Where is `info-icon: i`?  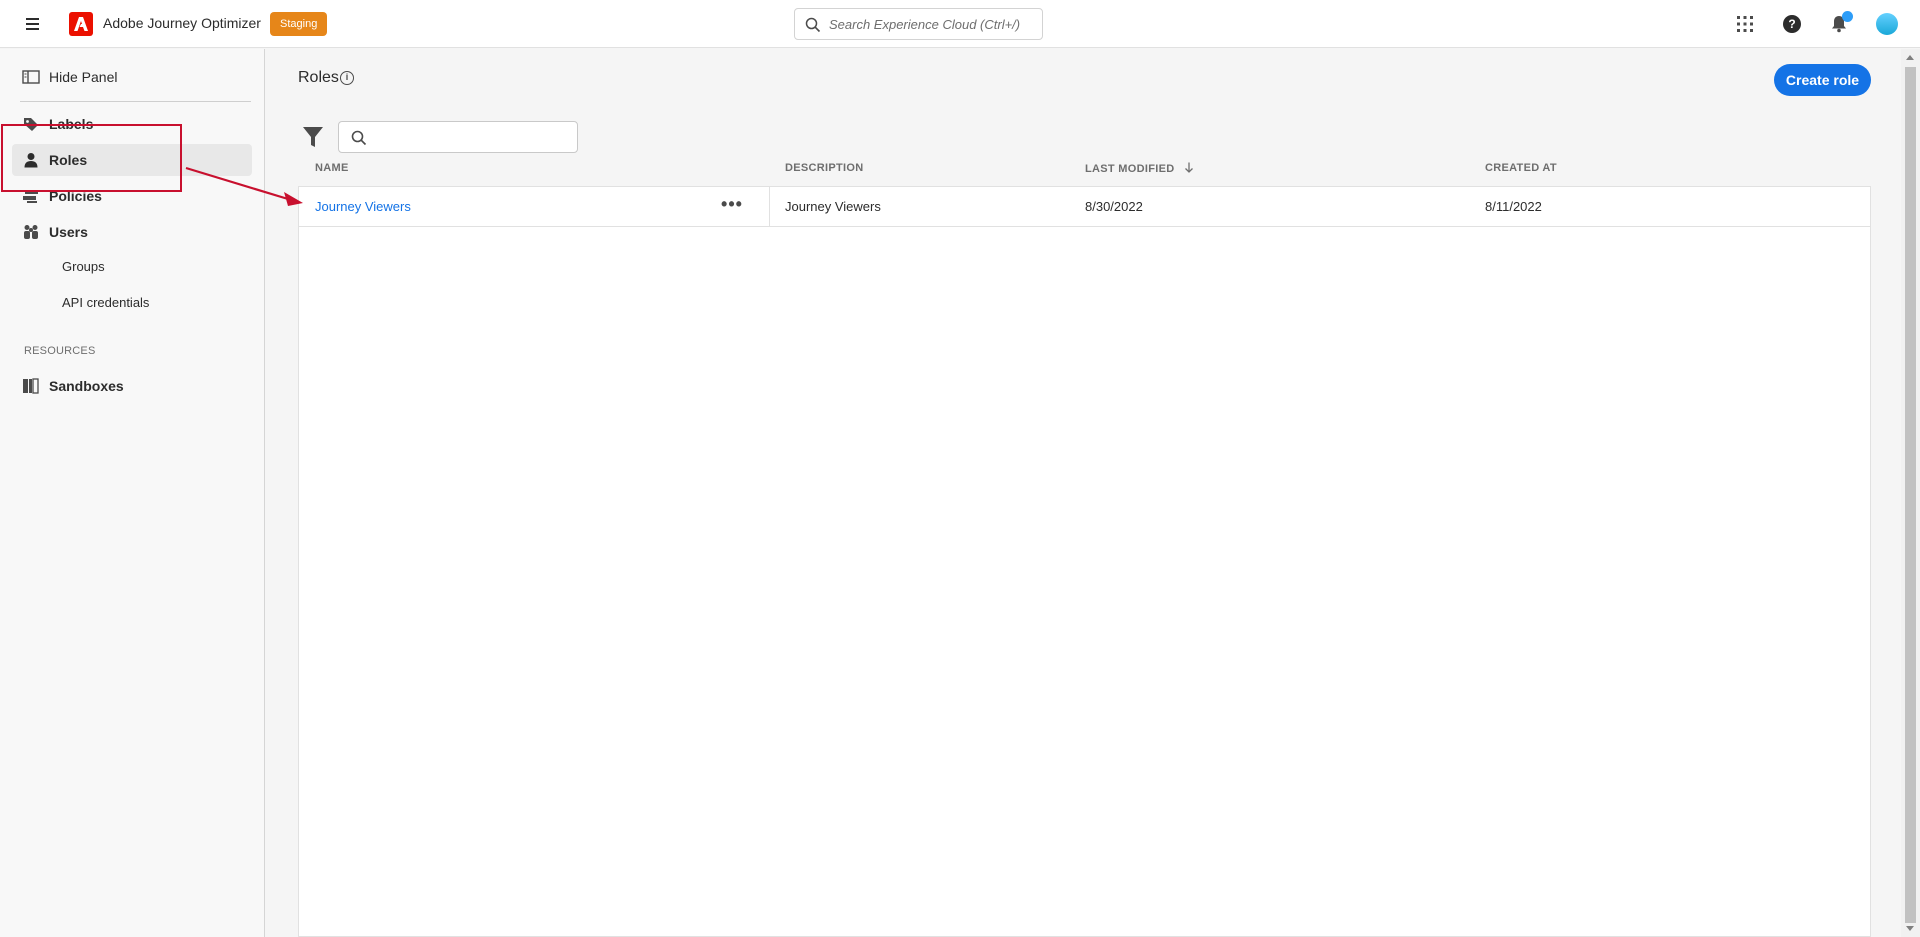
info-icon: i is located at coordinates (347, 78).